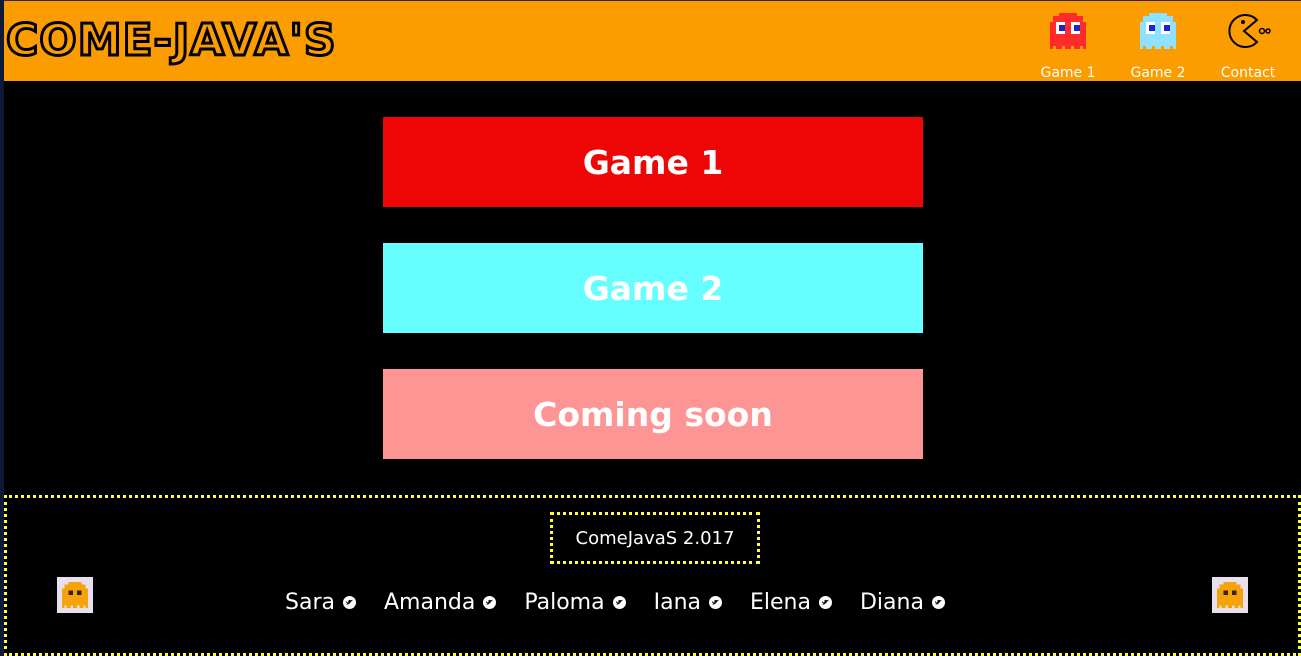 The width and height of the screenshot is (1301, 656). What do you see at coordinates (1068, 73) in the screenshot?
I see `nav-label: Game 1` at bounding box center [1068, 73].